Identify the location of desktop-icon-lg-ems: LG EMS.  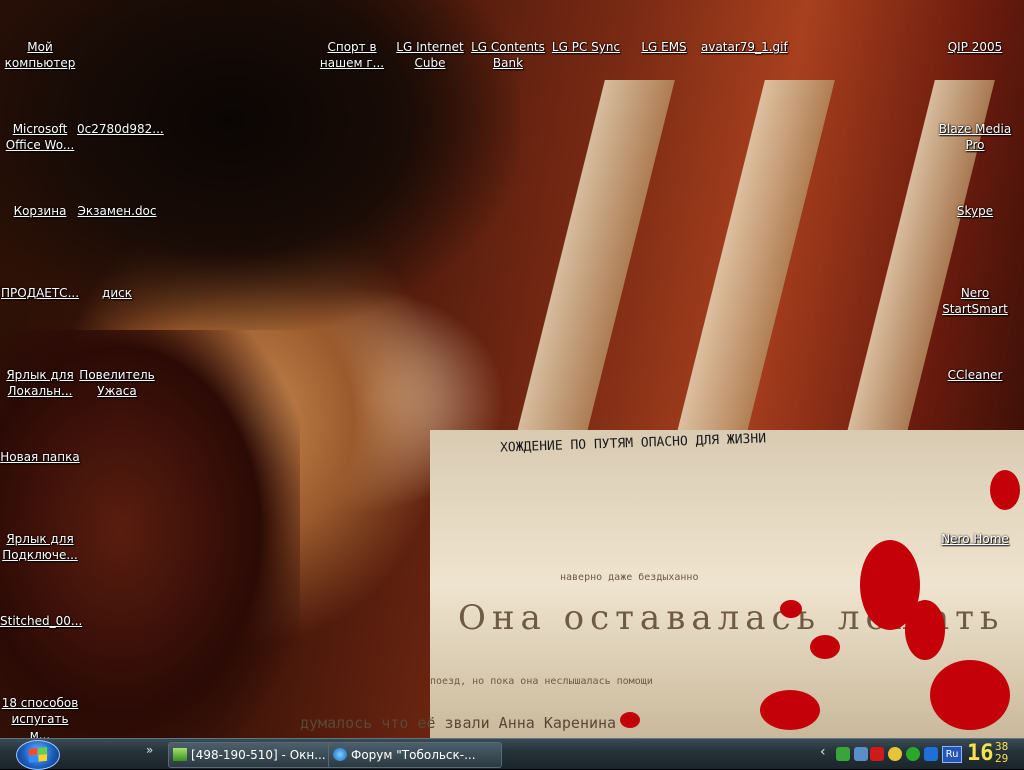
(664, 47).